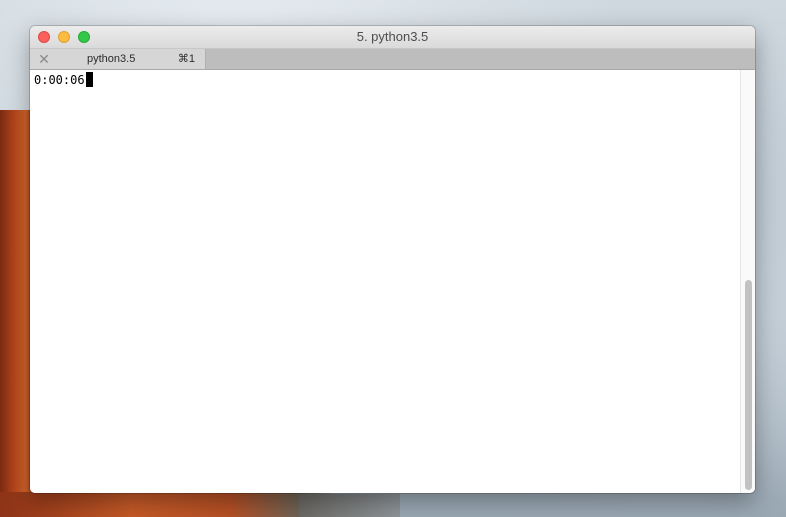 The image size is (786, 517). Describe the element at coordinates (186, 59) in the screenshot. I see `tab-shortcut: ⌘1` at that location.